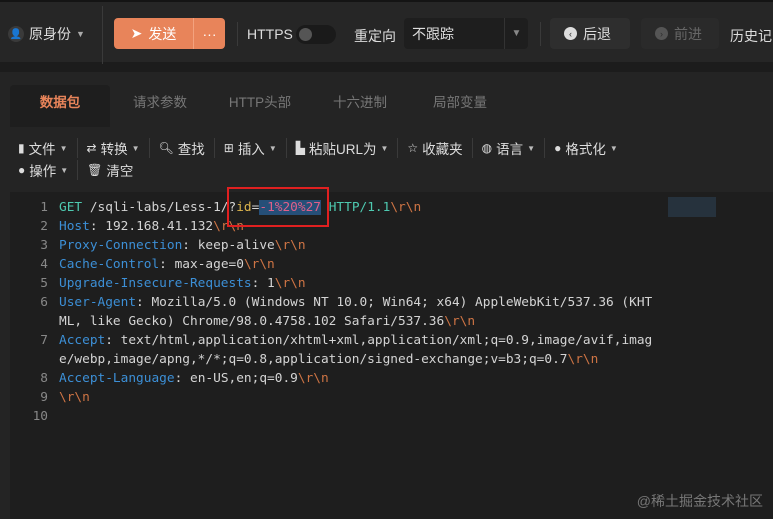  What do you see at coordinates (228, 148) in the screenshot?
I see `plus-icon: ⊞` at bounding box center [228, 148].